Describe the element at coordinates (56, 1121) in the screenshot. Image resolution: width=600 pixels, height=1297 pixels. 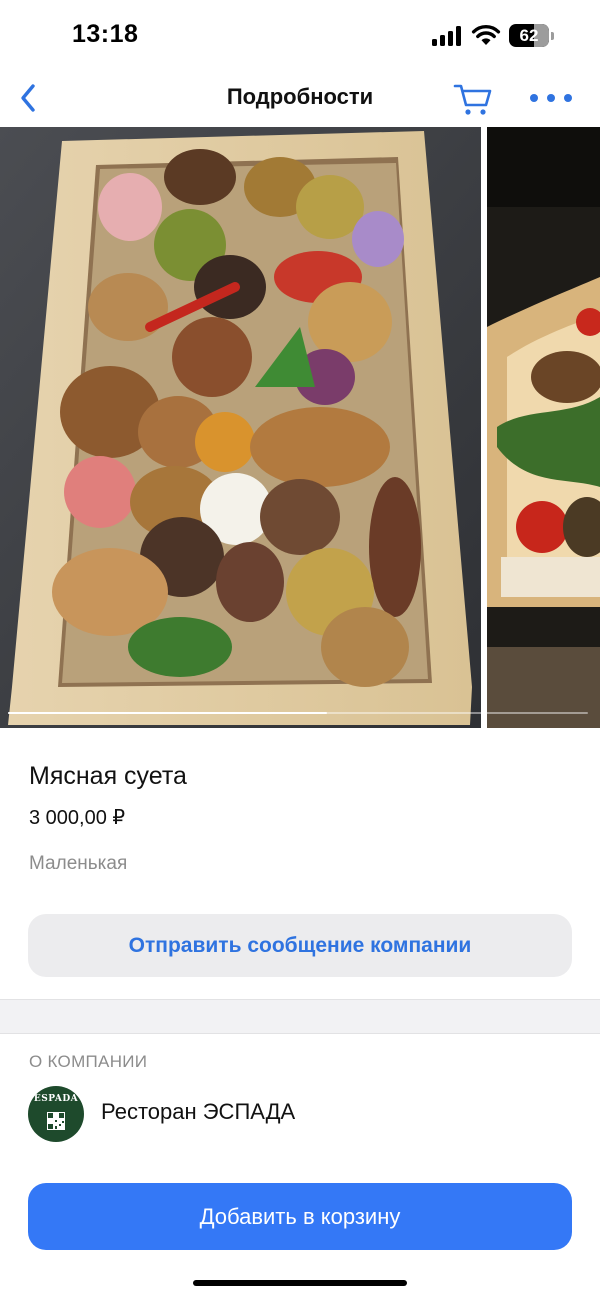
I see `qr-code-icon` at that location.